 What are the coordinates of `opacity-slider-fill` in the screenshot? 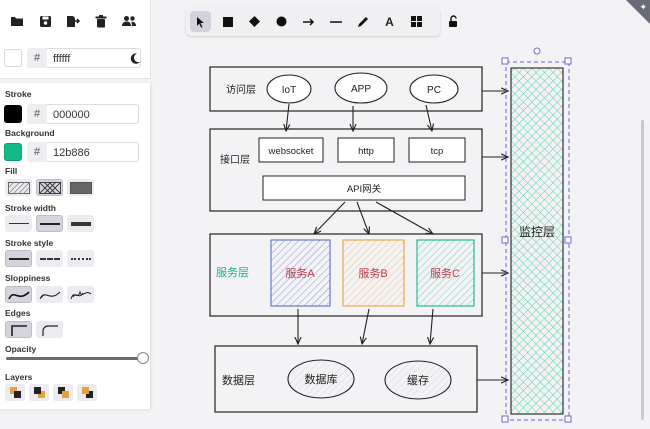 It's located at (74, 358).